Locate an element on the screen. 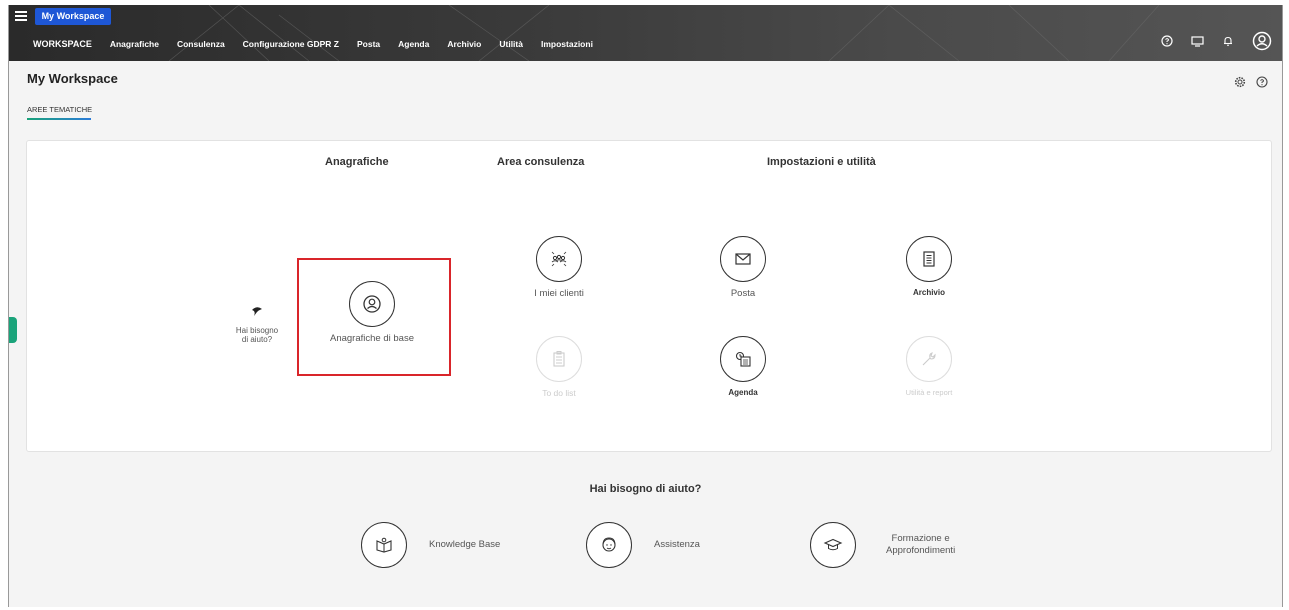  help-side-line1: Hai bisogno is located at coordinates (257, 330).